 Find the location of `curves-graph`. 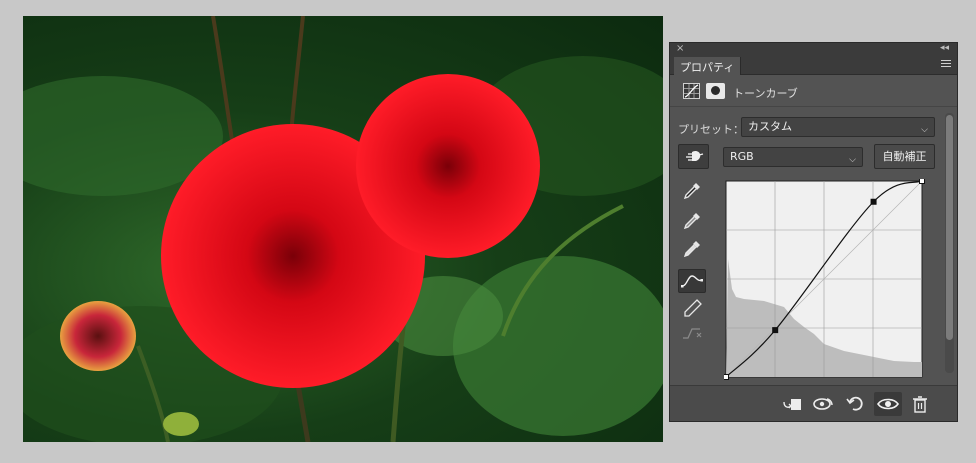

curves-graph is located at coordinates (824, 280).